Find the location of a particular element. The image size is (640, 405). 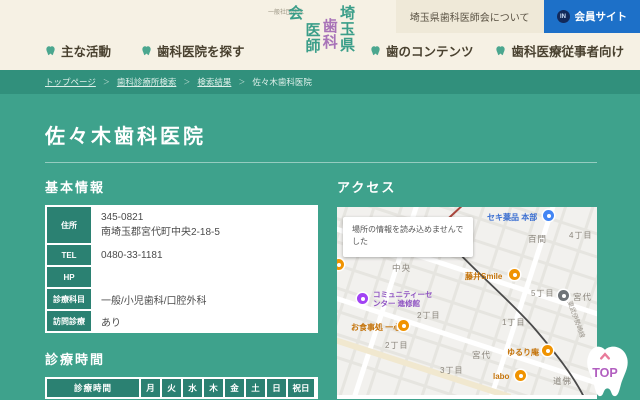

hours-heading: 診療時間 is located at coordinates (181, 358).